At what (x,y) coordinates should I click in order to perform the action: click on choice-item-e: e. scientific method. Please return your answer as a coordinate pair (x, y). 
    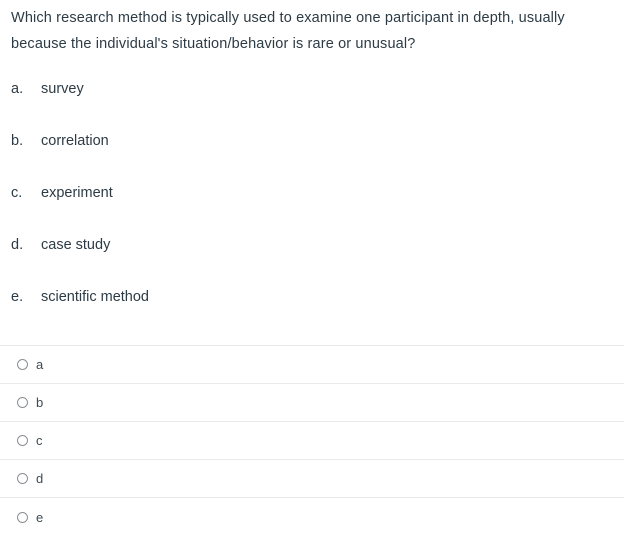
    Looking at the image, I should click on (311, 313).